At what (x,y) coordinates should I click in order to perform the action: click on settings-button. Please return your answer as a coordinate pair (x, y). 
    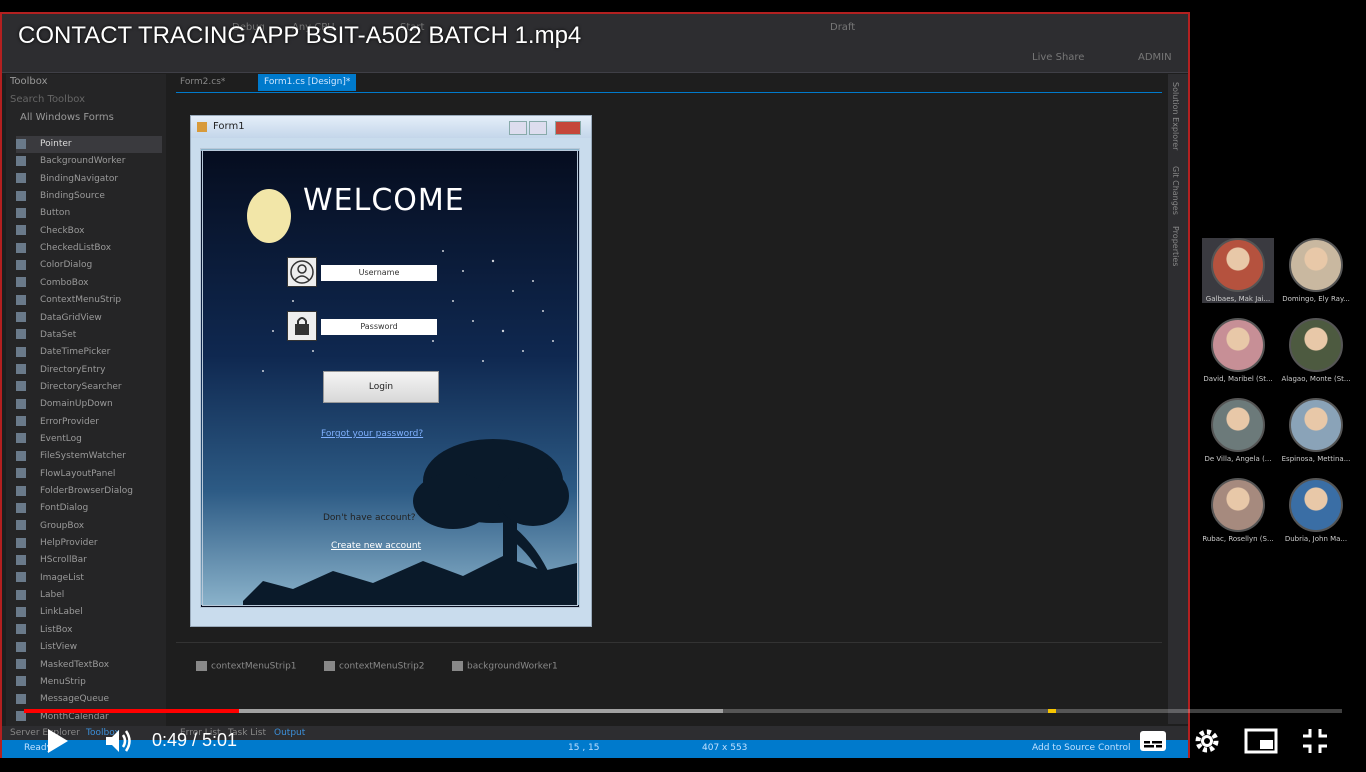
    Looking at the image, I should click on (1207, 743).